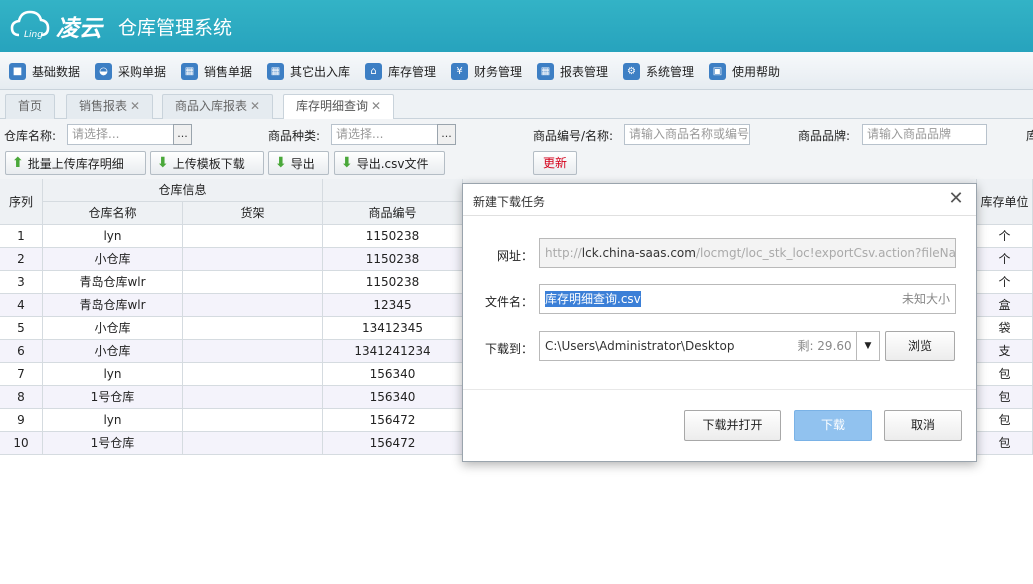  Describe the element at coordinates (1029, 136) in the screenshot. I see `trailing-label: 库` at that location.